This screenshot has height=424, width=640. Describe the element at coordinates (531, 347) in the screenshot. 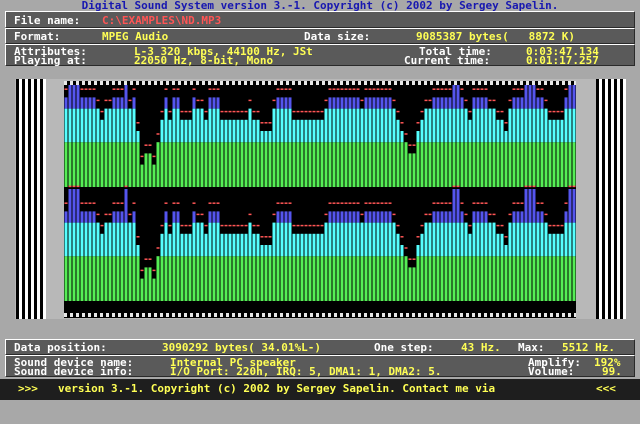

I see `max-label: Max:` at that location.